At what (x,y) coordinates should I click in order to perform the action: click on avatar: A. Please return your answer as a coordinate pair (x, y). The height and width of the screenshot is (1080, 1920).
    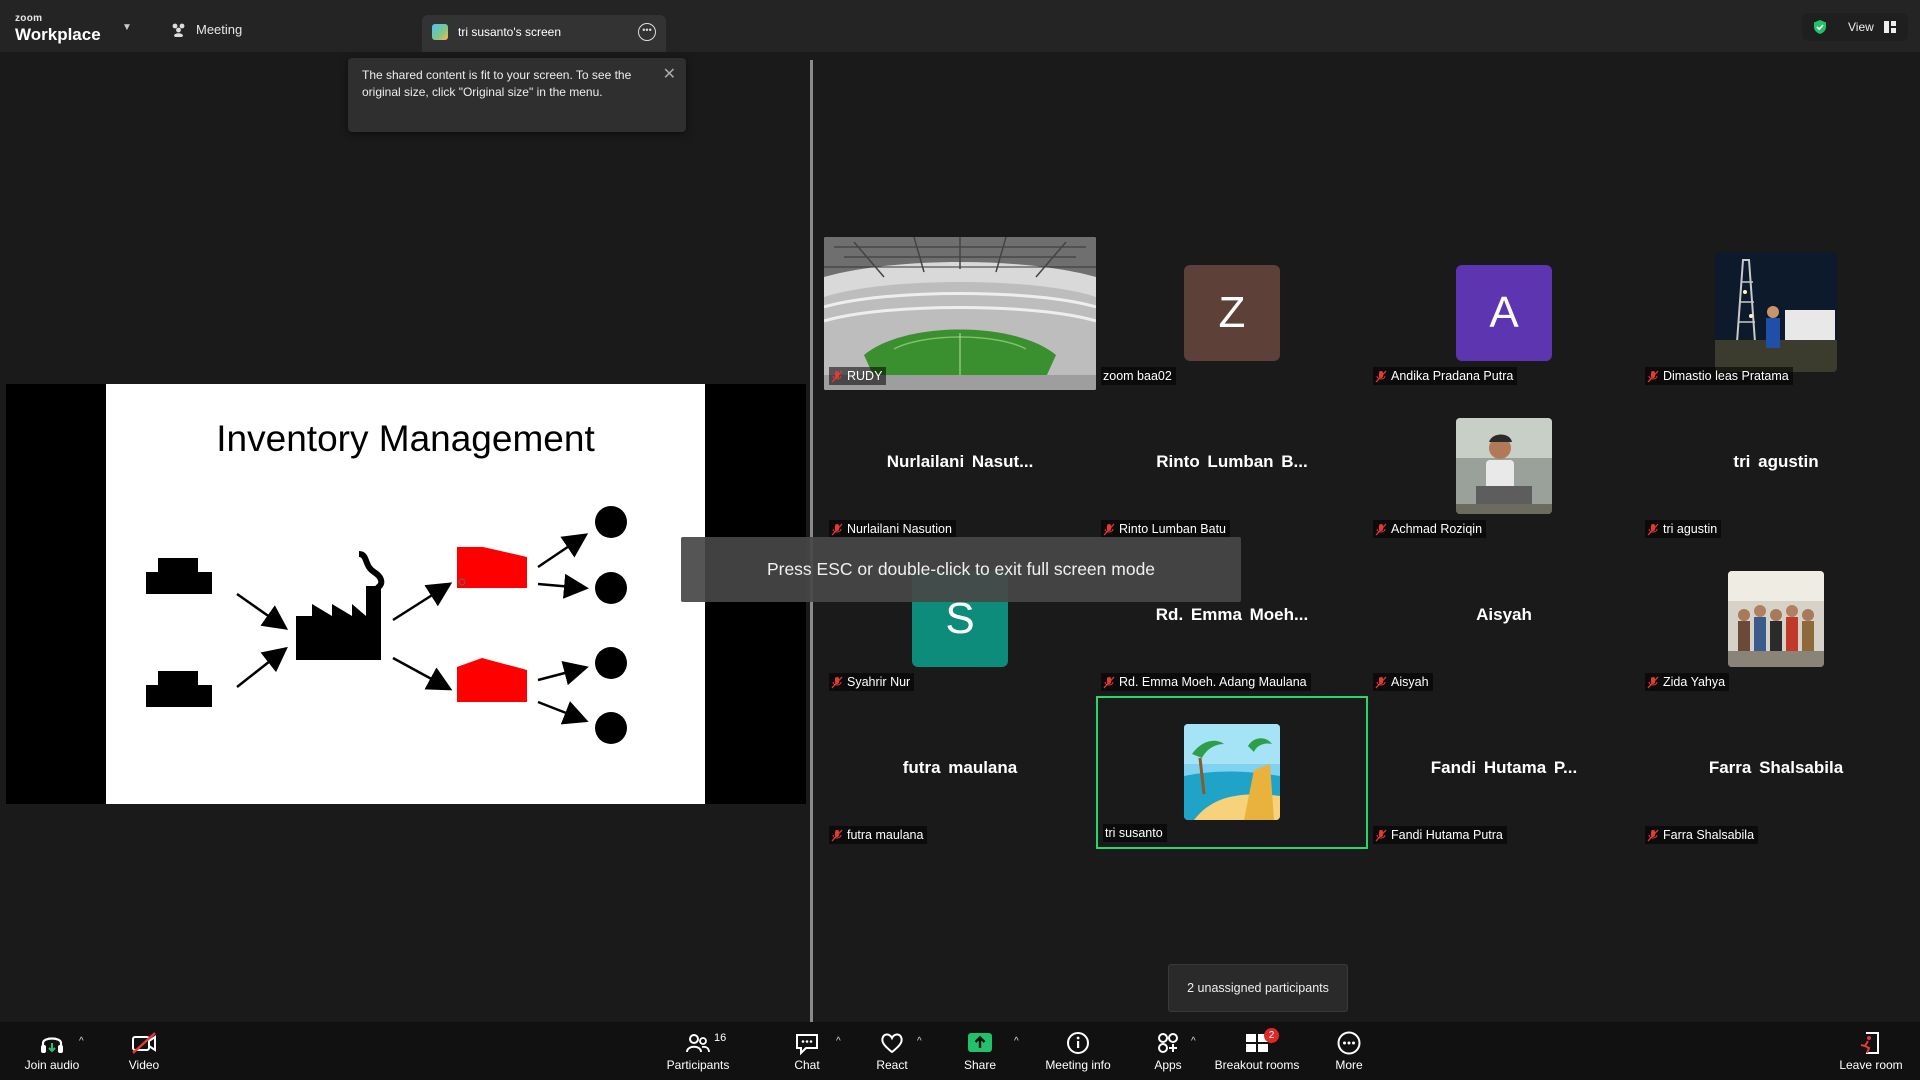
    Looking at the image, I should click on (1504, 313).